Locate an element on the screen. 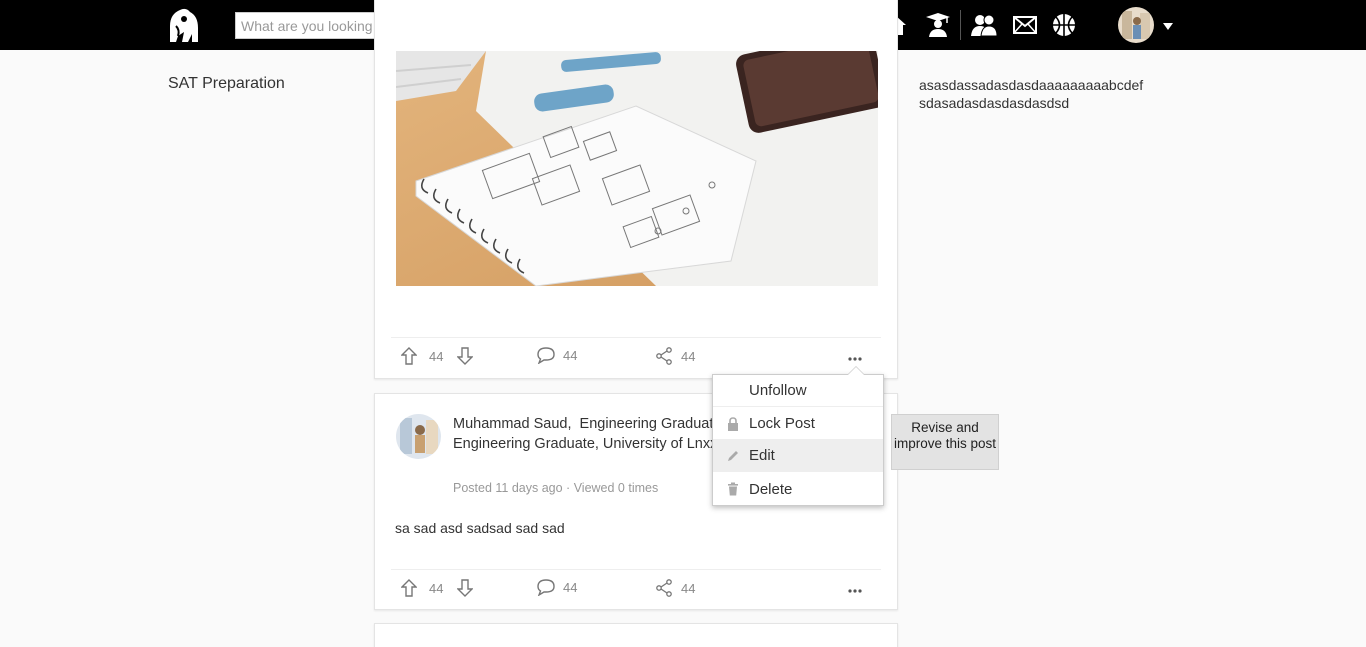 The image size is (1366, 647). menu-item-label: Lock Post is located at coordinates (782, 423).